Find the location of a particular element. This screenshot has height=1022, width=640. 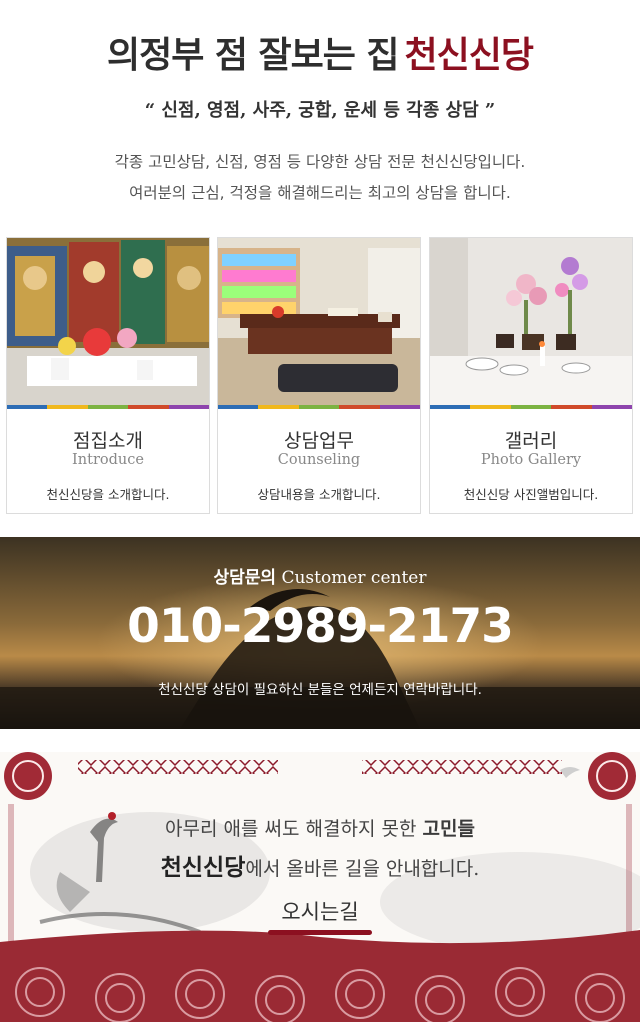

card-caption: 천신신당 사진앨범입니다. is located at coordinates (531, 494).